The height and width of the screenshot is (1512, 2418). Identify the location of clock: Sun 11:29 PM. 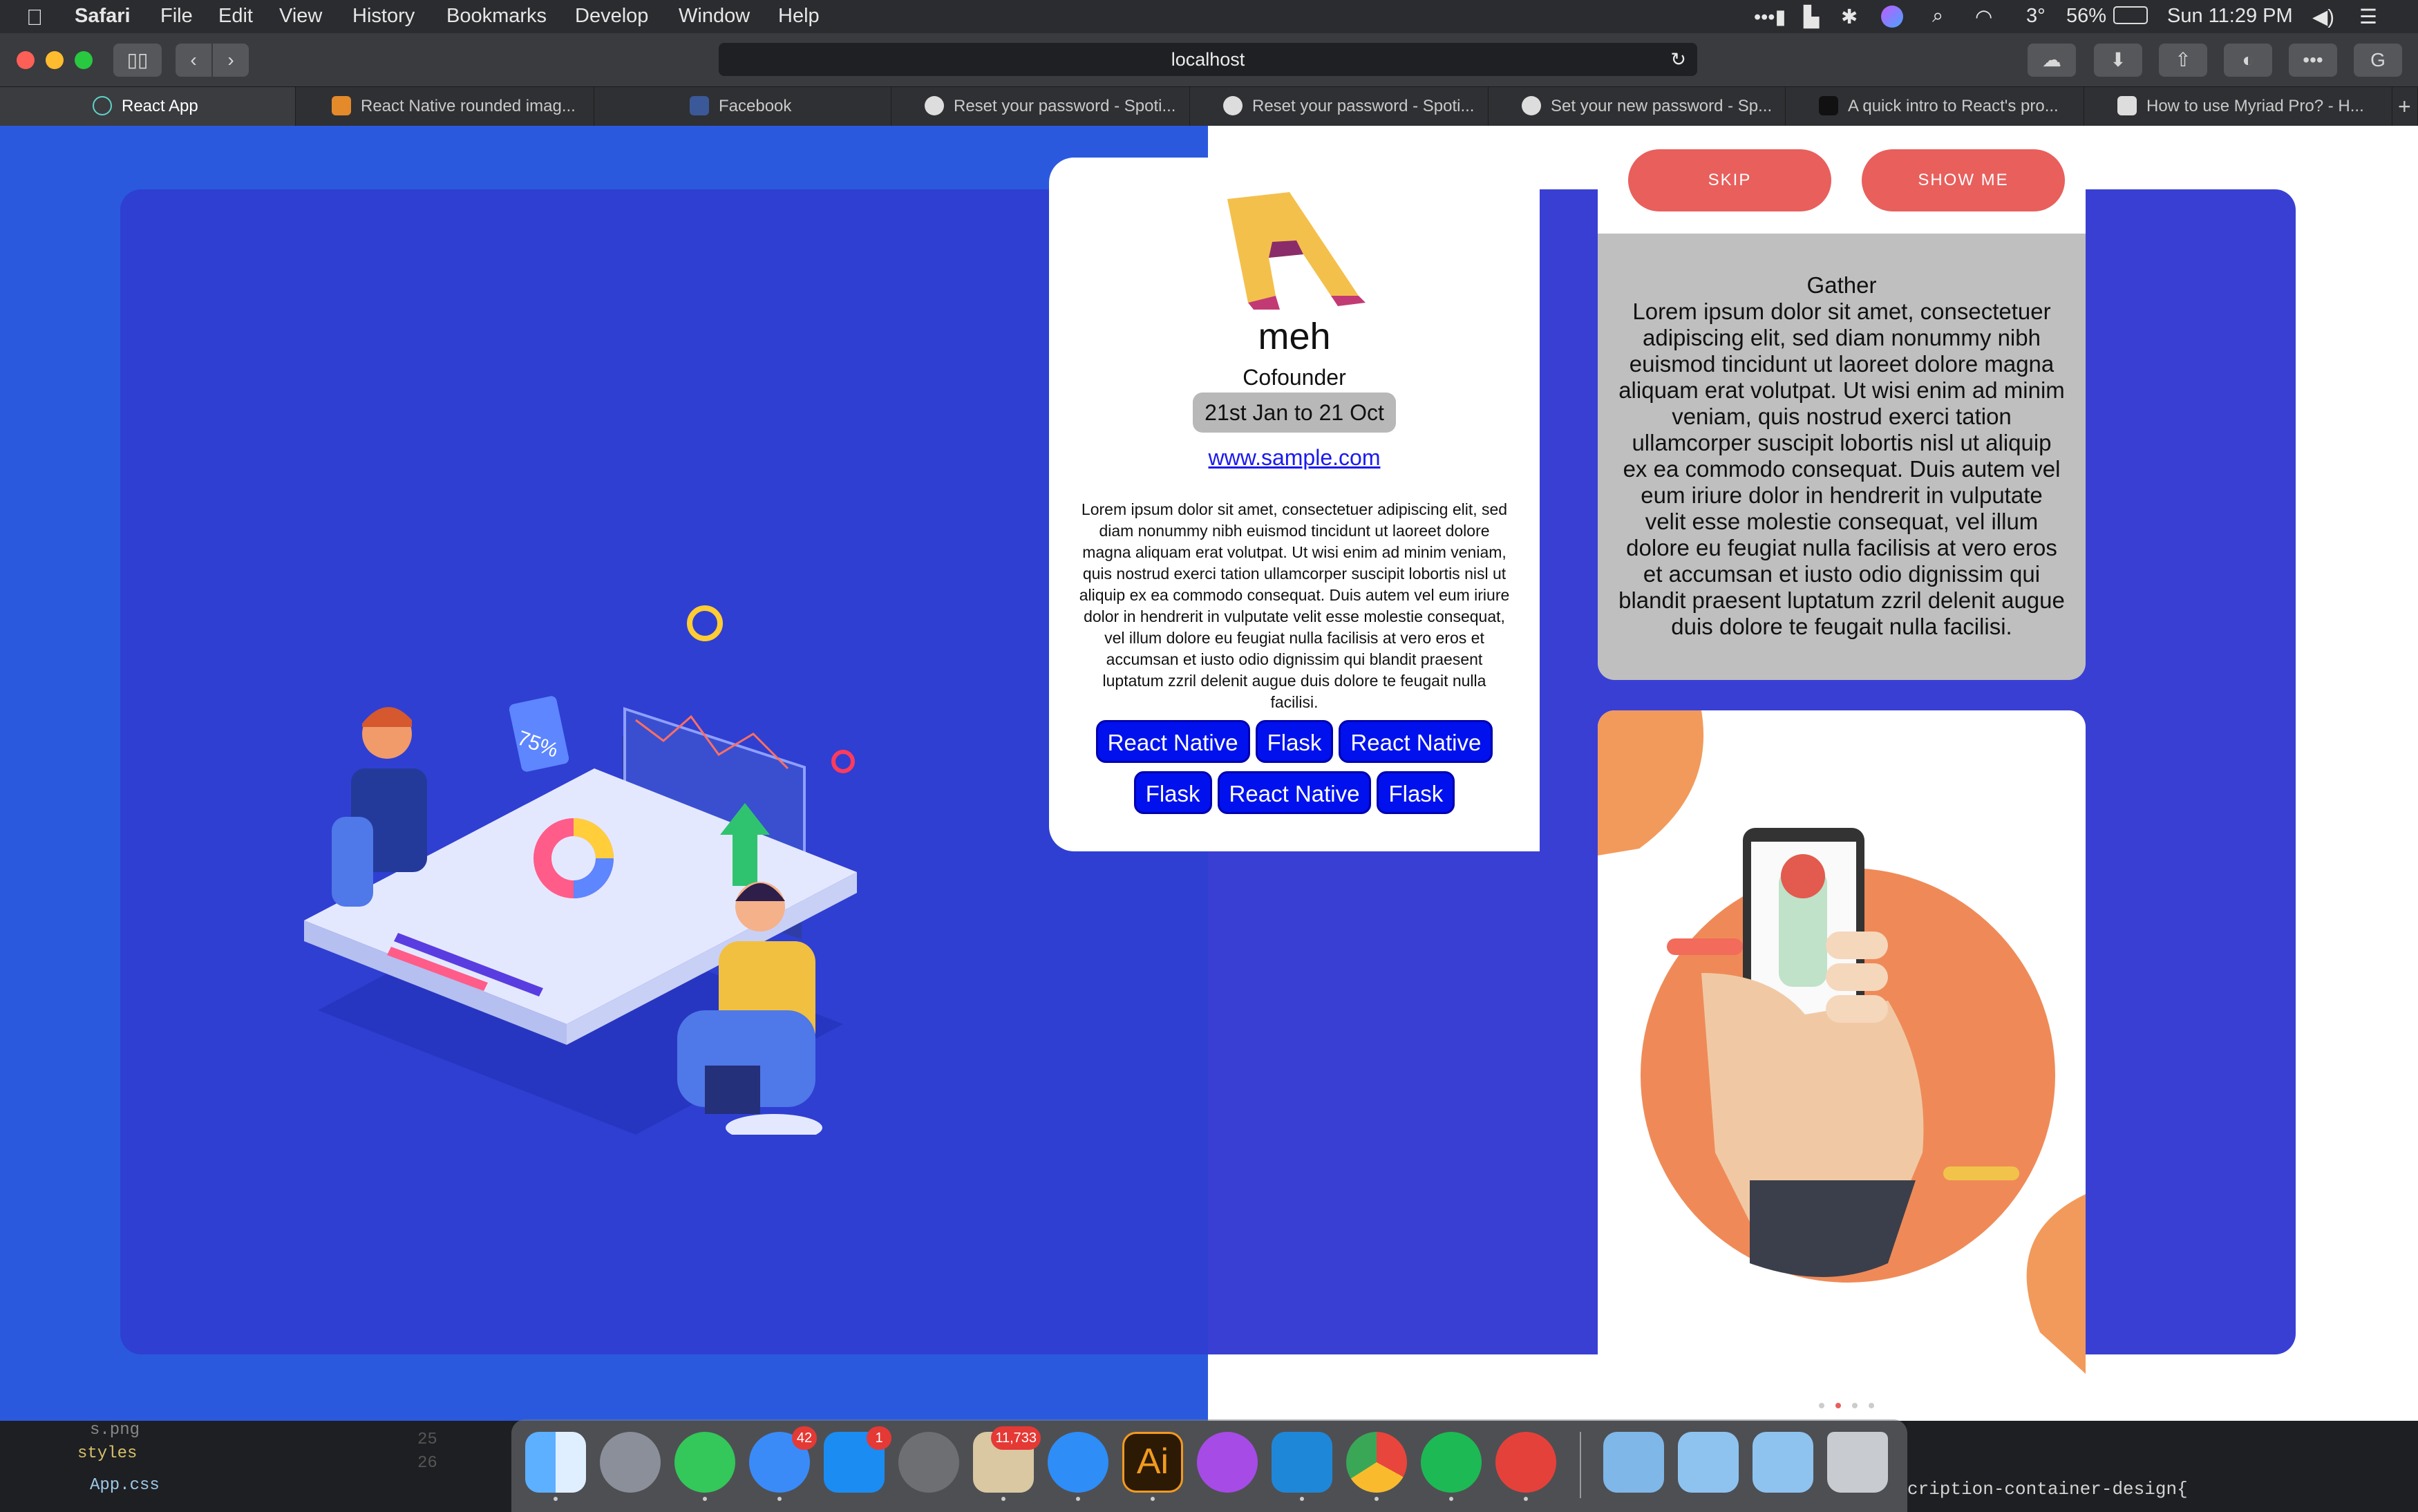
(2230, 16).